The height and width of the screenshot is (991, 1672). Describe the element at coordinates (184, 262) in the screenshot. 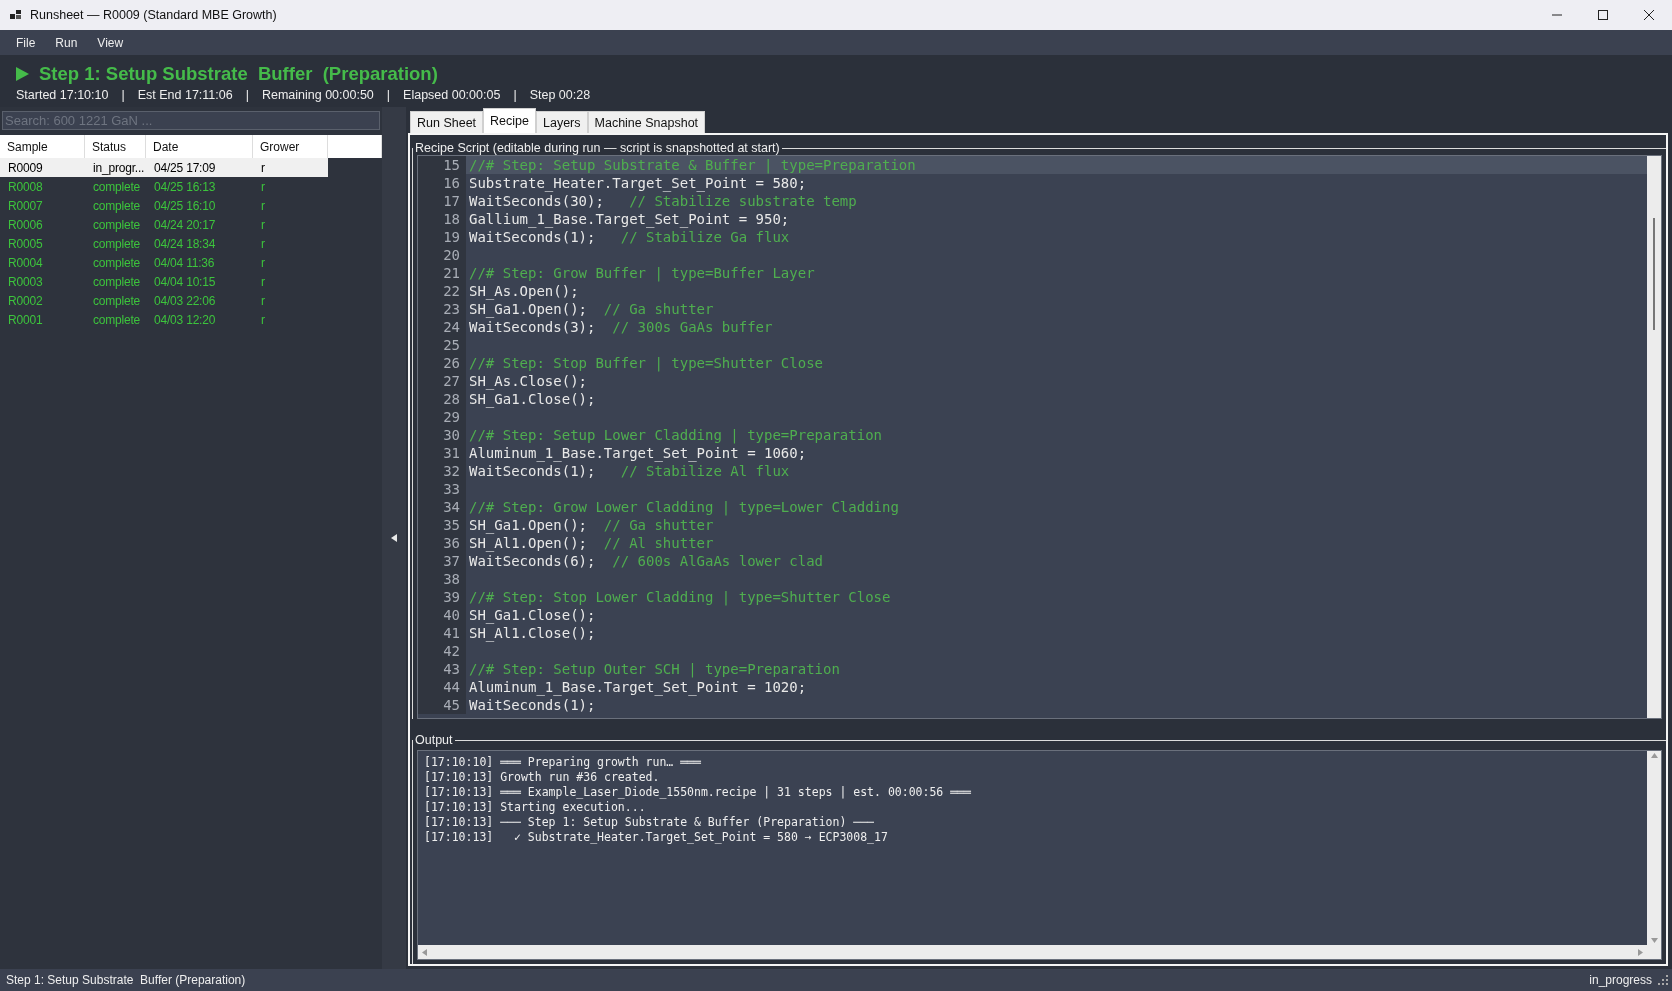

I see `table-cell-text: 04/04 11:36` at that location.